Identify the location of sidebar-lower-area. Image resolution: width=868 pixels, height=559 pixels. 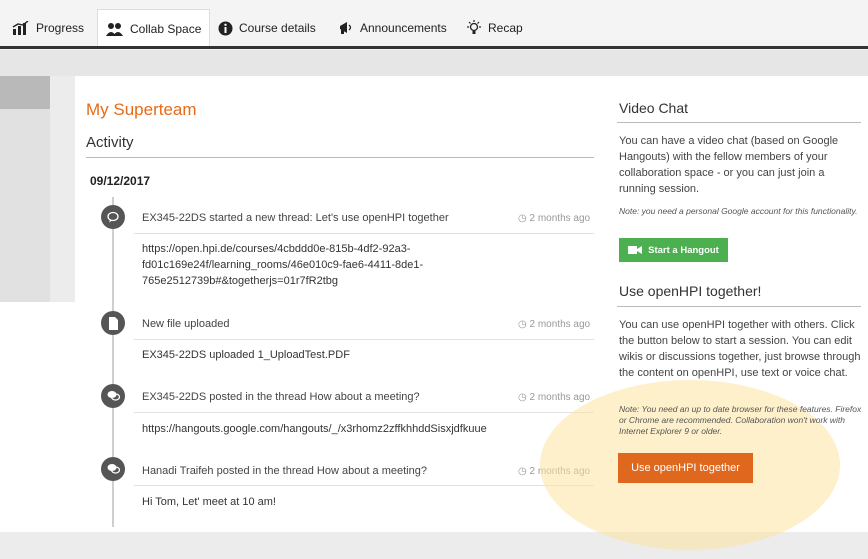
(37, 417).